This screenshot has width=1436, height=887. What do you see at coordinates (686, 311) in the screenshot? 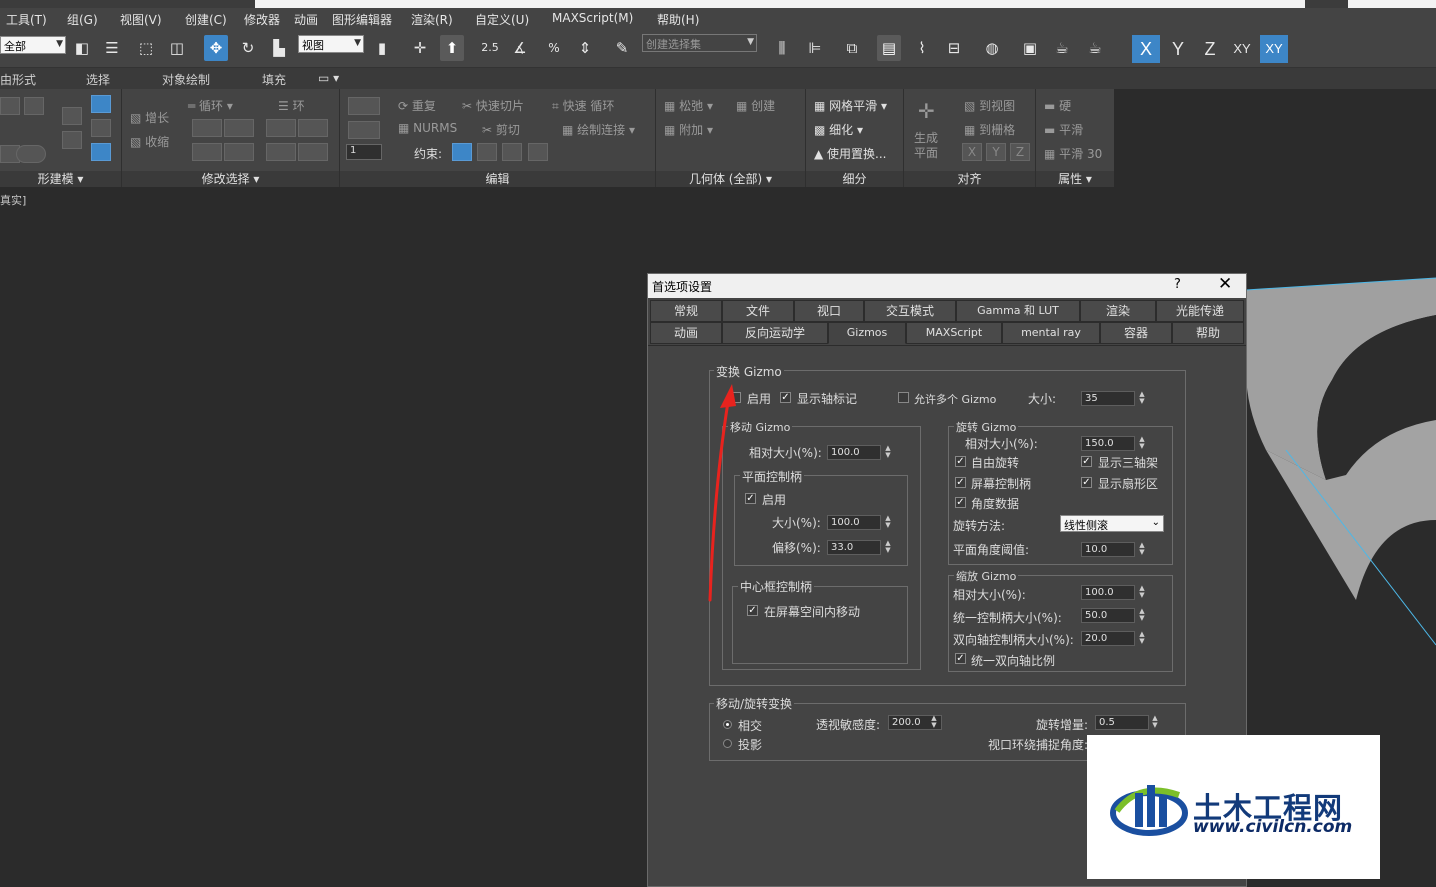
I see `tab-general: 常规` at bounding box center [686, 311].